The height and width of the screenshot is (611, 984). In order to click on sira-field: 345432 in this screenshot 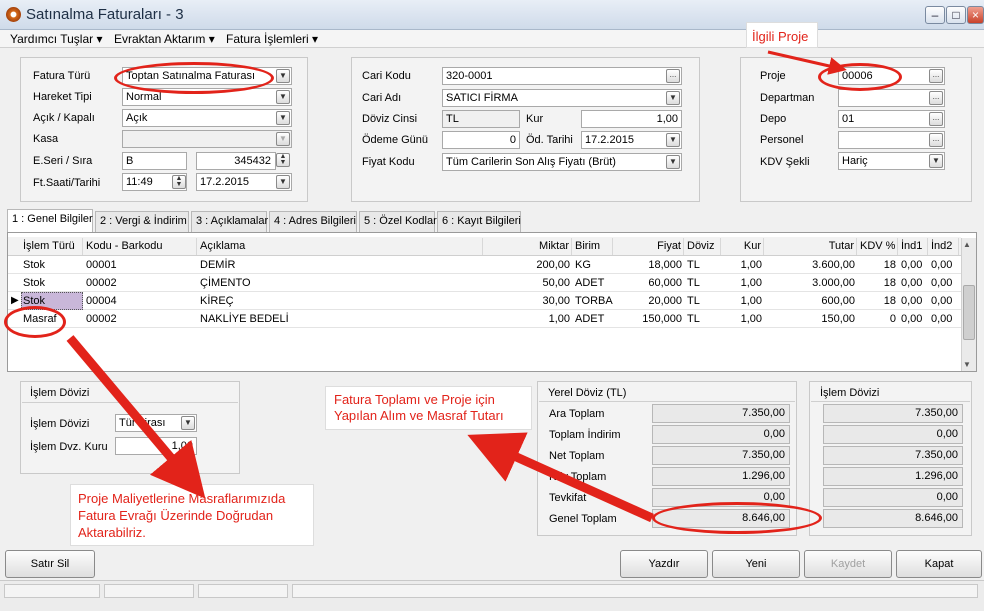, I will do `click(236, 161)`.